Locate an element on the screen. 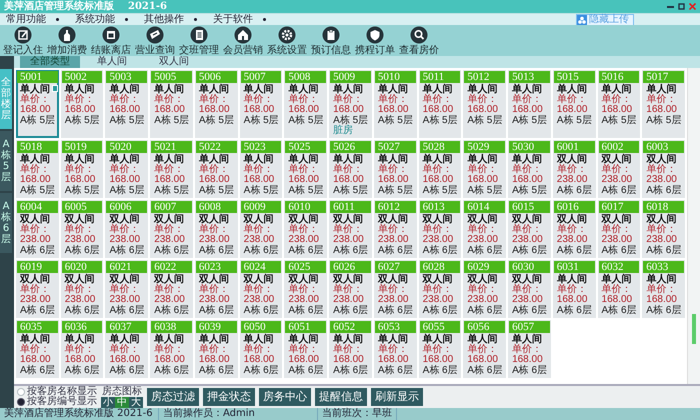 The height and width of the screenshot is (420, 700). room-card: 5019 单人间 单价：168.00 A栋 5层 is located at coordinates (82, 169).